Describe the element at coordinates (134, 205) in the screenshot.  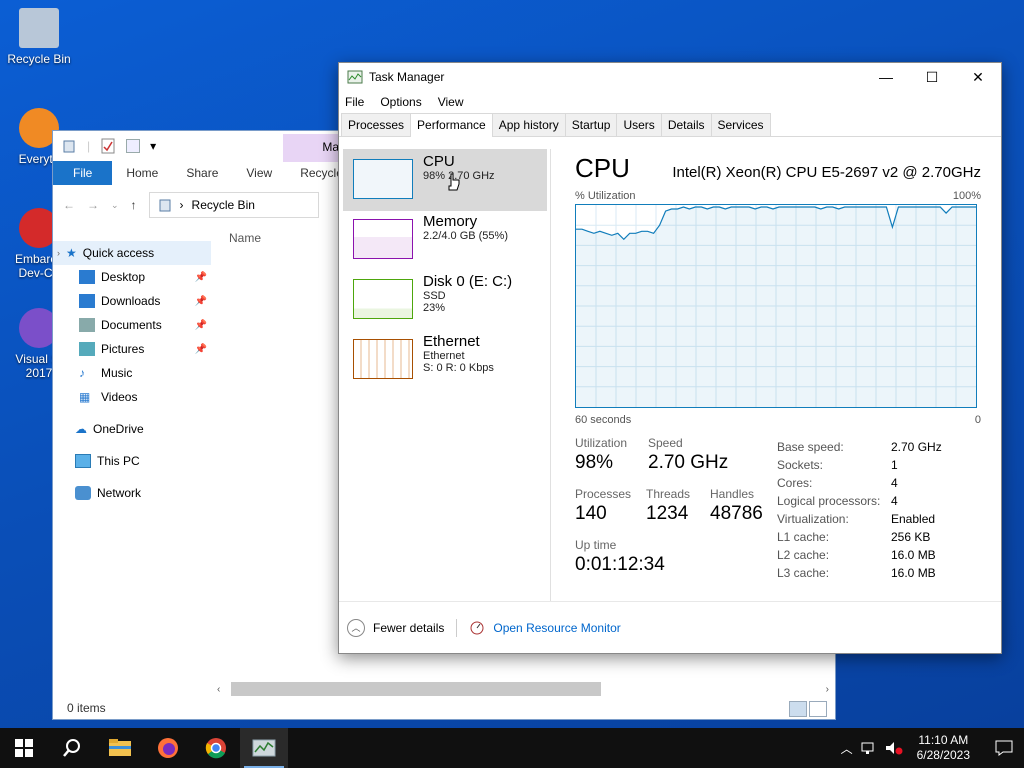
I see `up-arrow-icon: ↑` at that location.